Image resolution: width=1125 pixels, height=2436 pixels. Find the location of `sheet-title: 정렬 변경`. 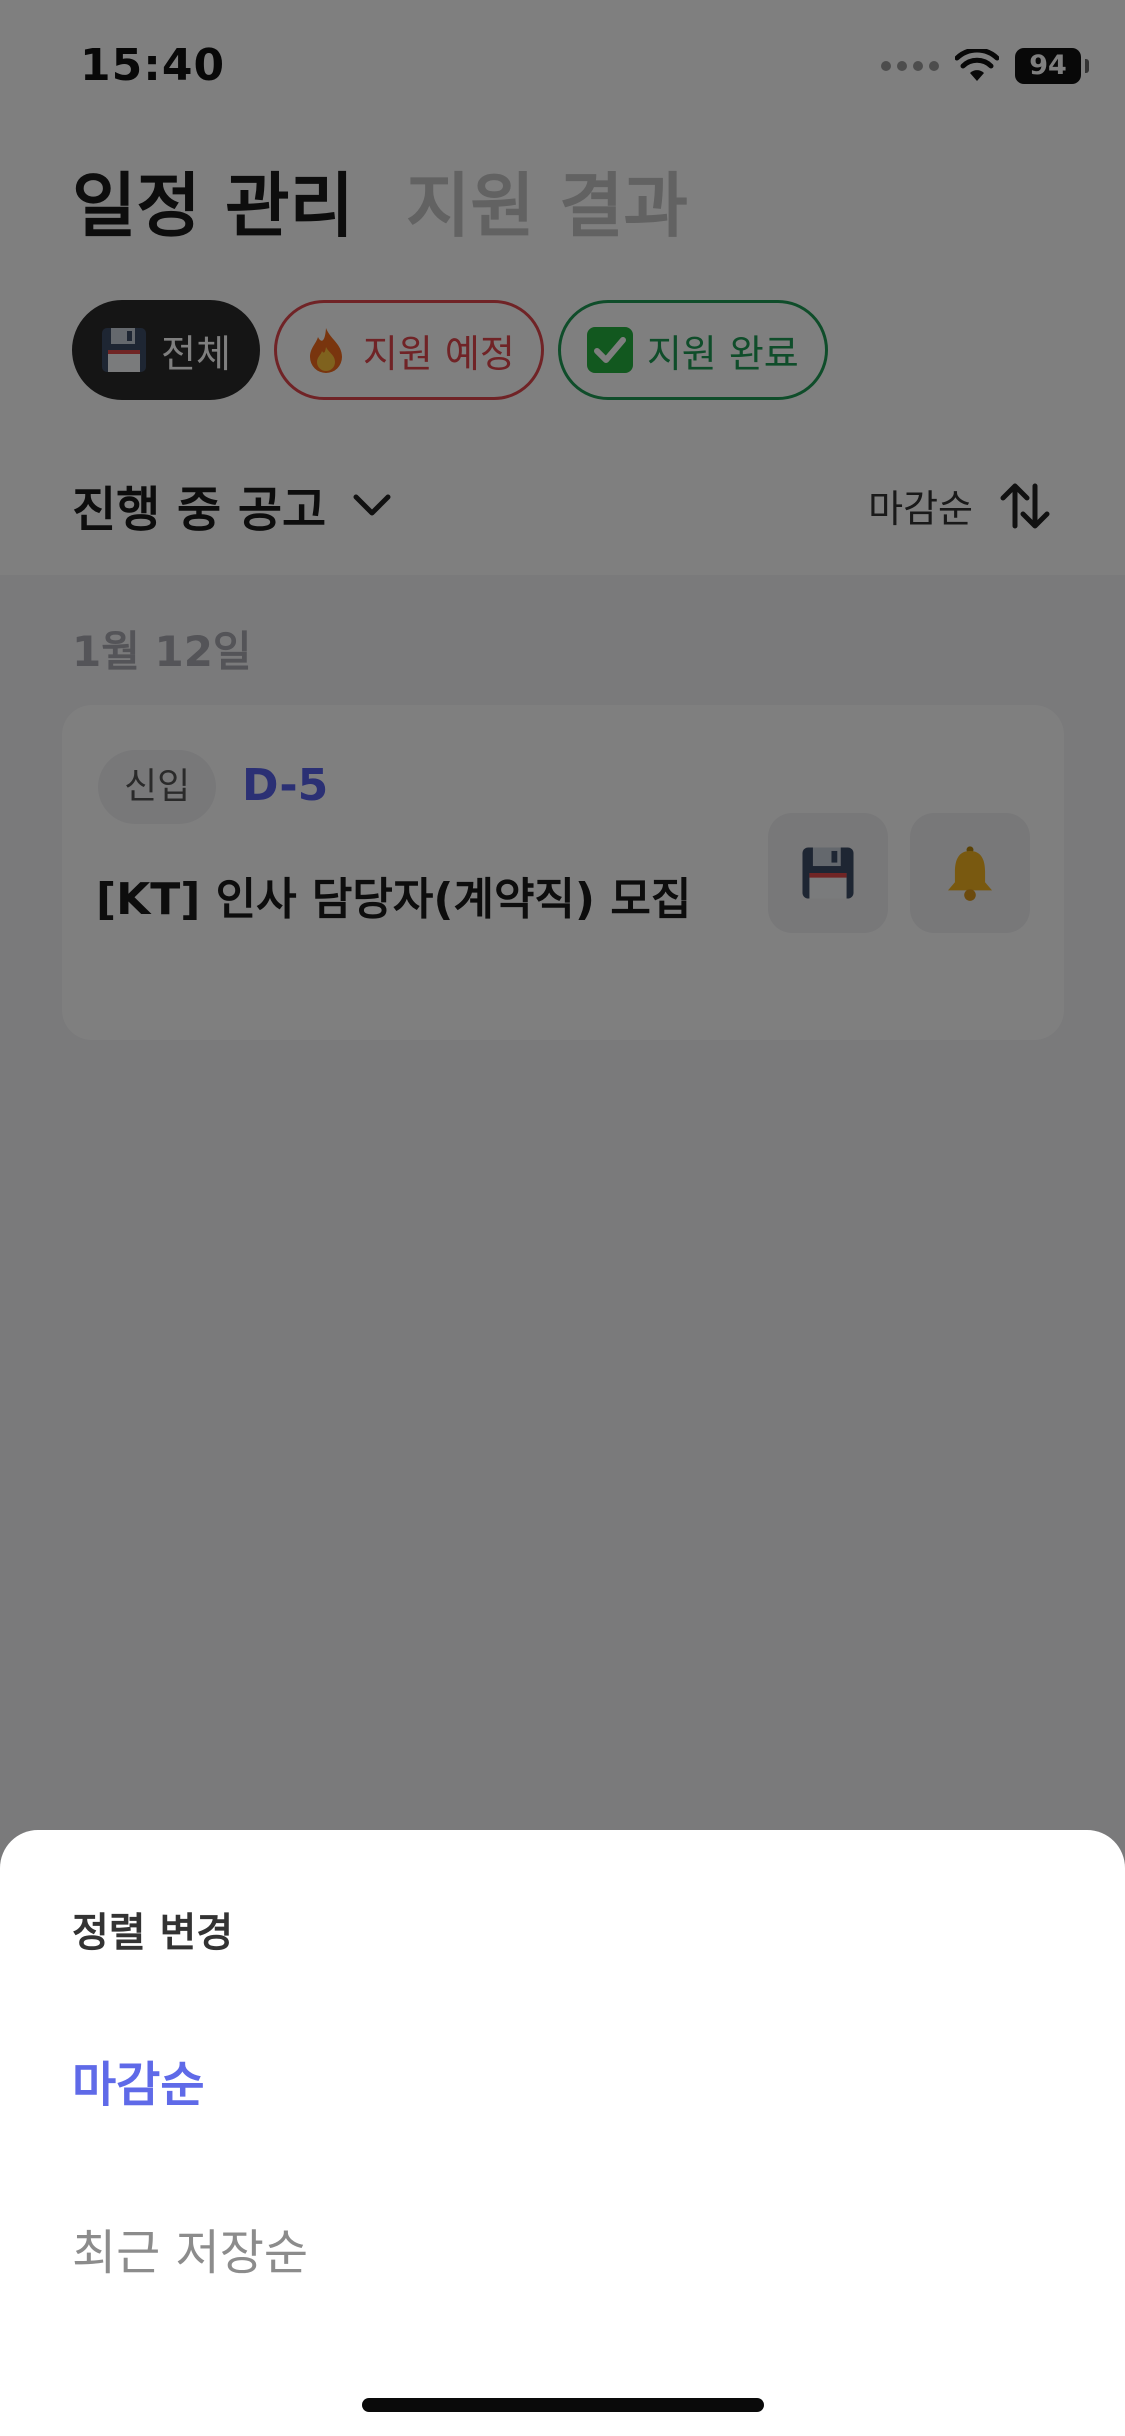

sheet-title: 정렬 변경 is located at coordinates (153, 1933).